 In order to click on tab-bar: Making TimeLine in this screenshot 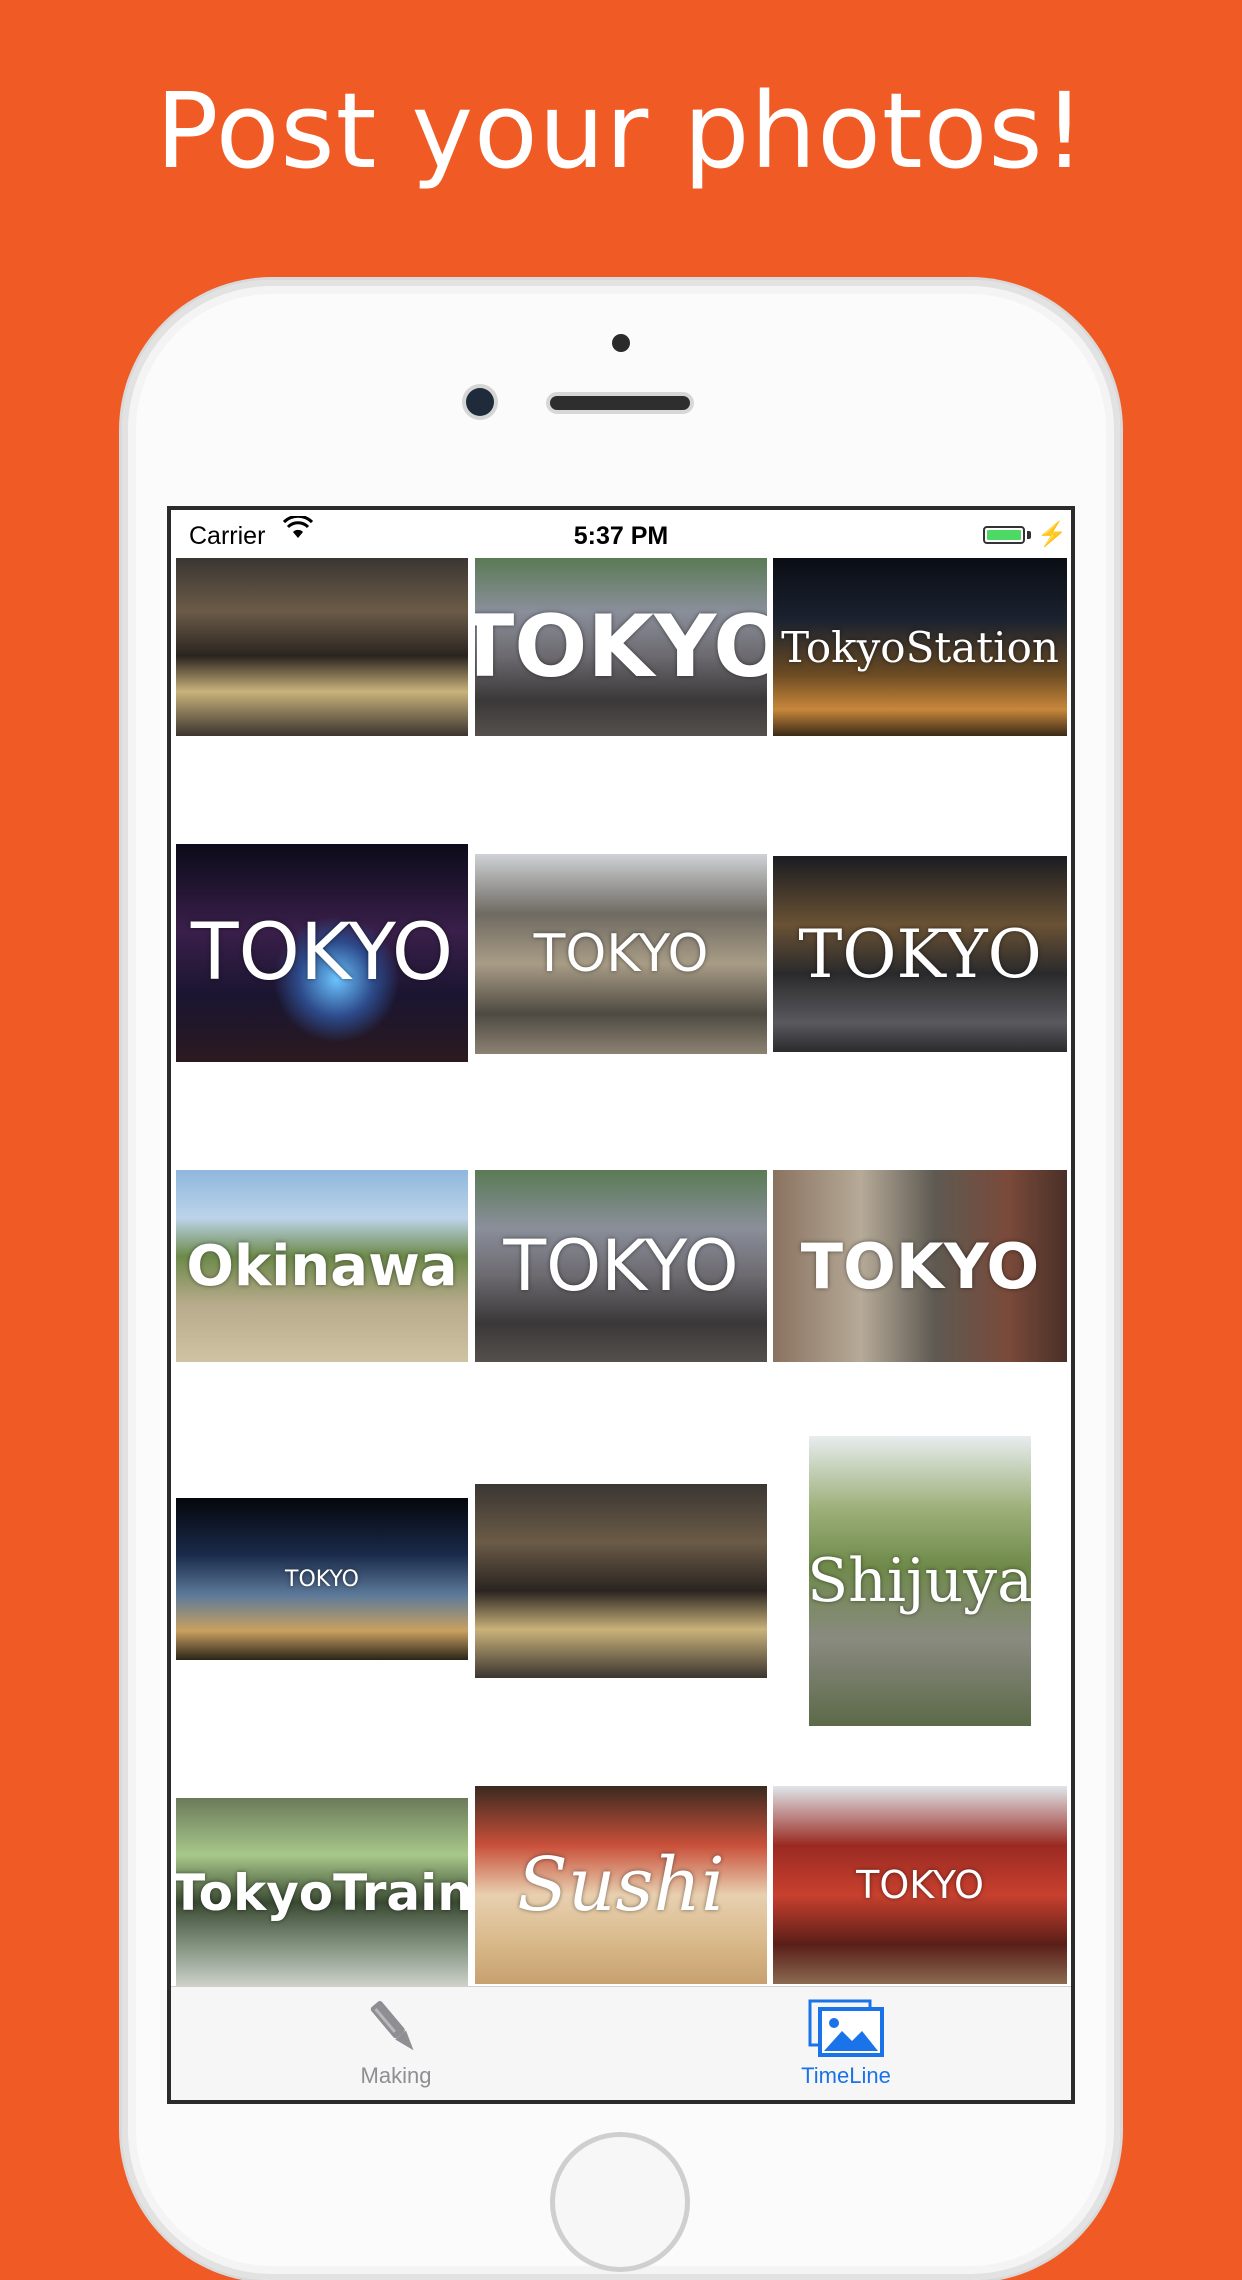, I will do `click(621, 2043)`.